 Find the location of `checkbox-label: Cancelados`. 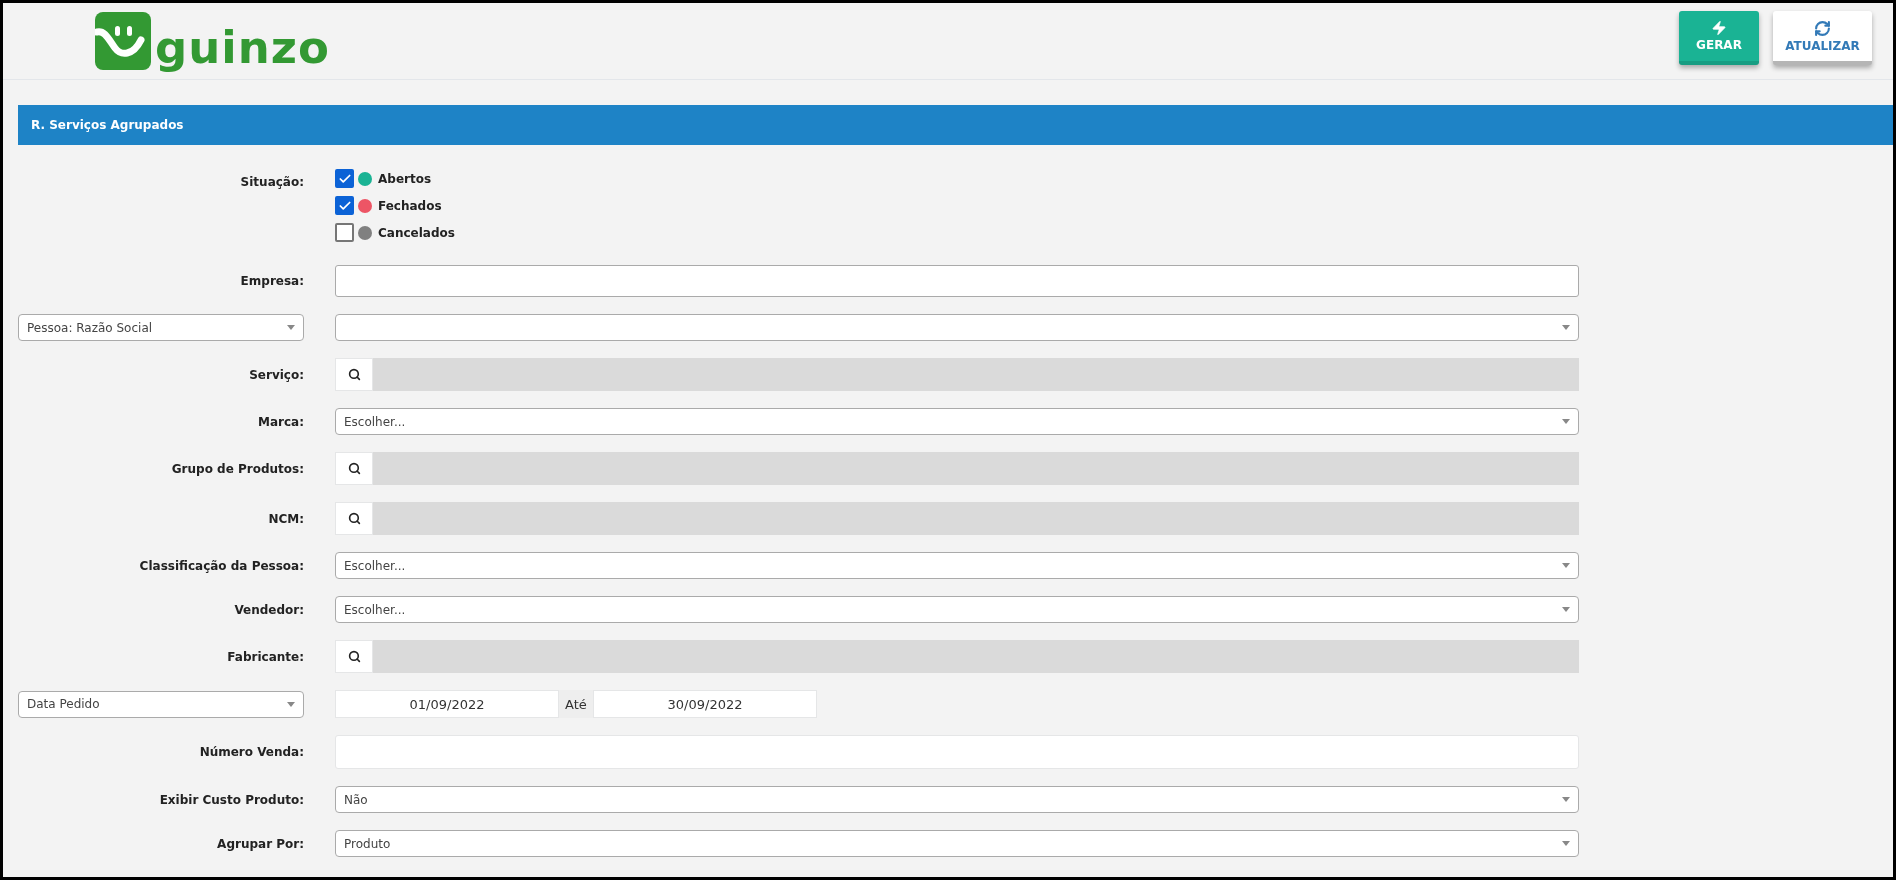

checkbox-label: Cancelados is located at coordinates (416, 232).